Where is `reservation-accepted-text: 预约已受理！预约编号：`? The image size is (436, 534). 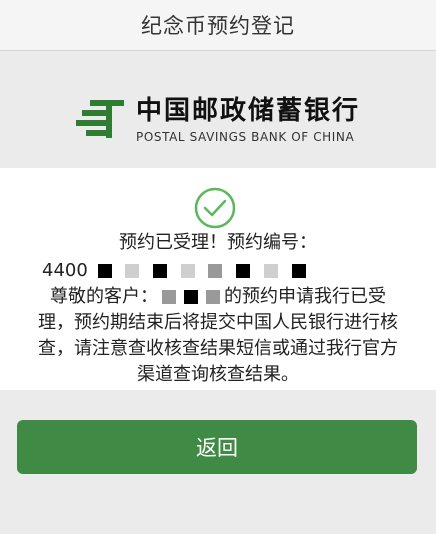
reservation-accepted-text: 预约已受理！预约编号： is located at coordinates (218, 243).